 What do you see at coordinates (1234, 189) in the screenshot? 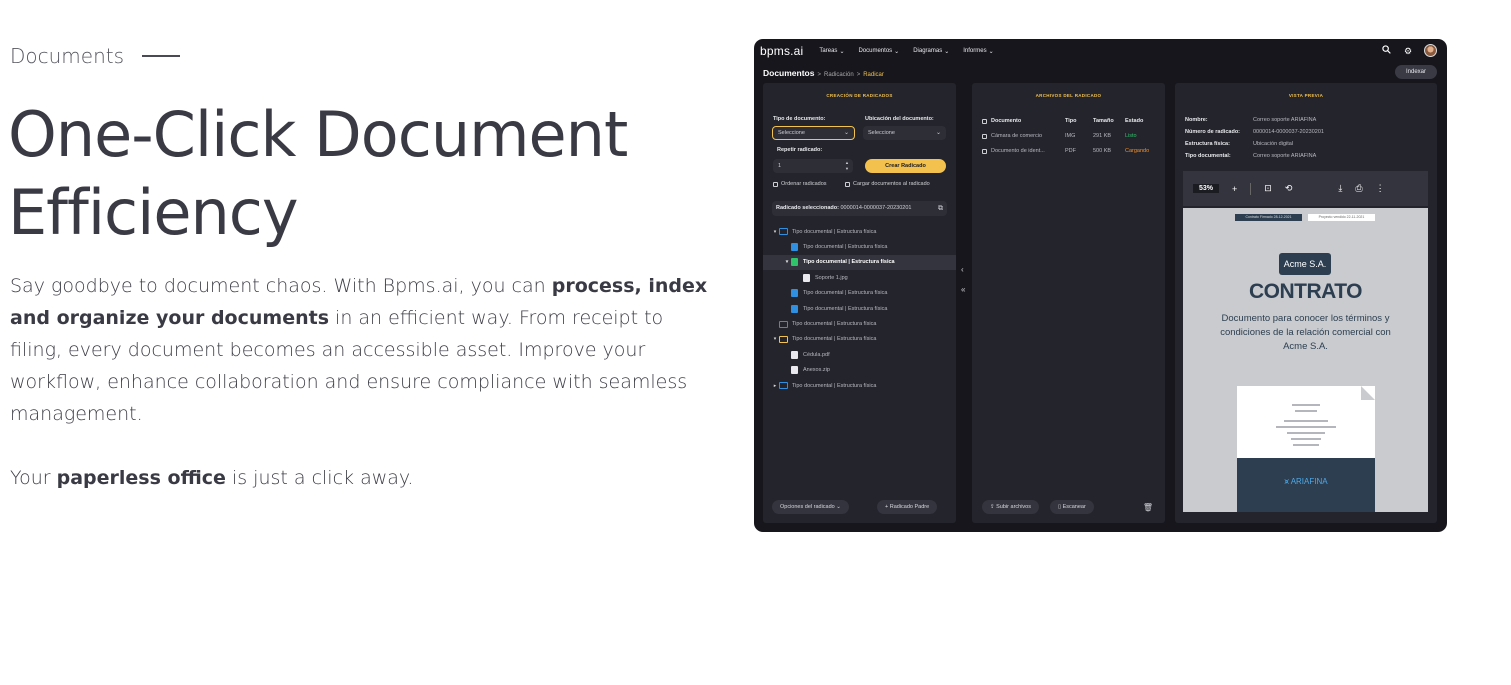
I see `zoom-in-icon: +` at bounding box center [1234, 189].